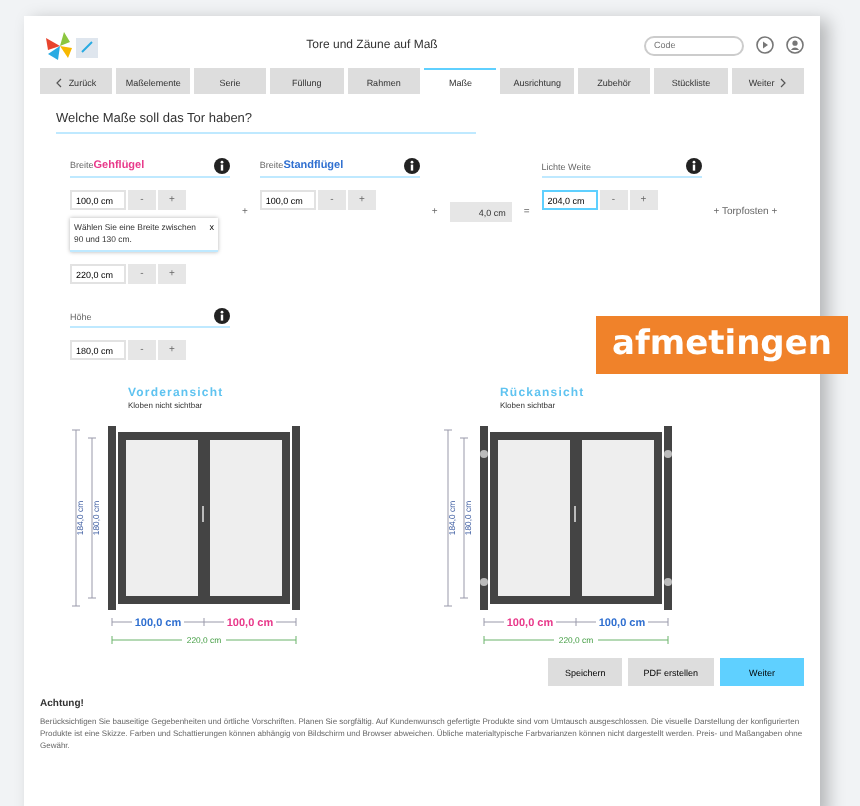 This screenshot has width=860, height=806. Describe the element at coordinates (722, 345) in the screenshot. I see `dimensions-badge: afmetingen` at that location.